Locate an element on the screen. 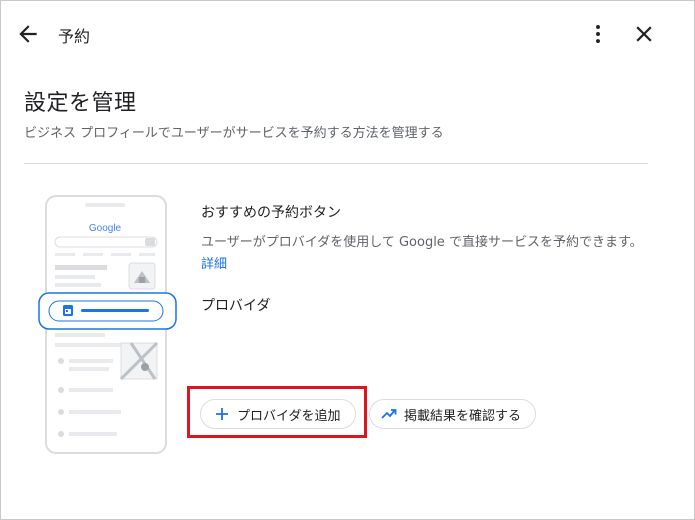 The width and height of the screenshot is (695, 520). close-button is located at coordinates (644, 34).